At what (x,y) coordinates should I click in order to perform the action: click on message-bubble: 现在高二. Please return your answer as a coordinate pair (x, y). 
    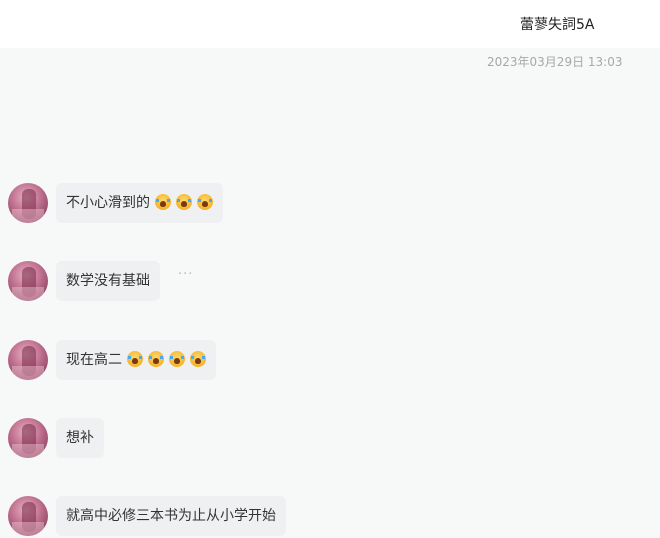
    Looking at the image, I should click on (136, 360).